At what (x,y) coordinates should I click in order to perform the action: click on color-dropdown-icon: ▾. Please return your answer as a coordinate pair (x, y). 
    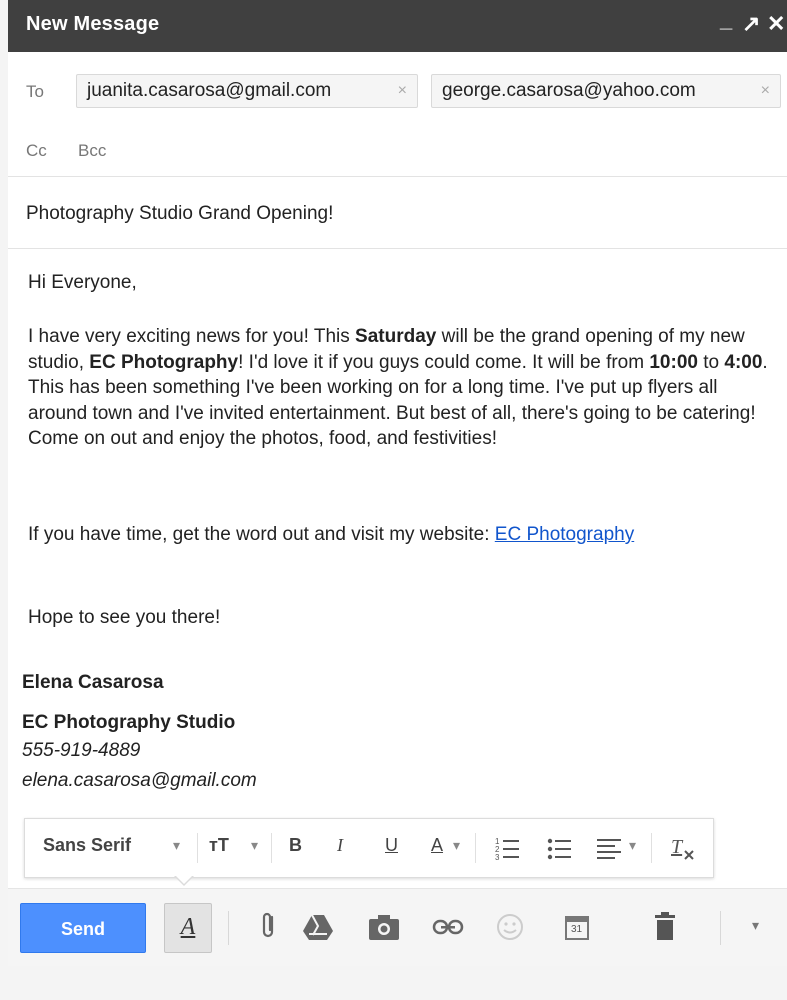
    Looking at the image, I should click on (456, 845).